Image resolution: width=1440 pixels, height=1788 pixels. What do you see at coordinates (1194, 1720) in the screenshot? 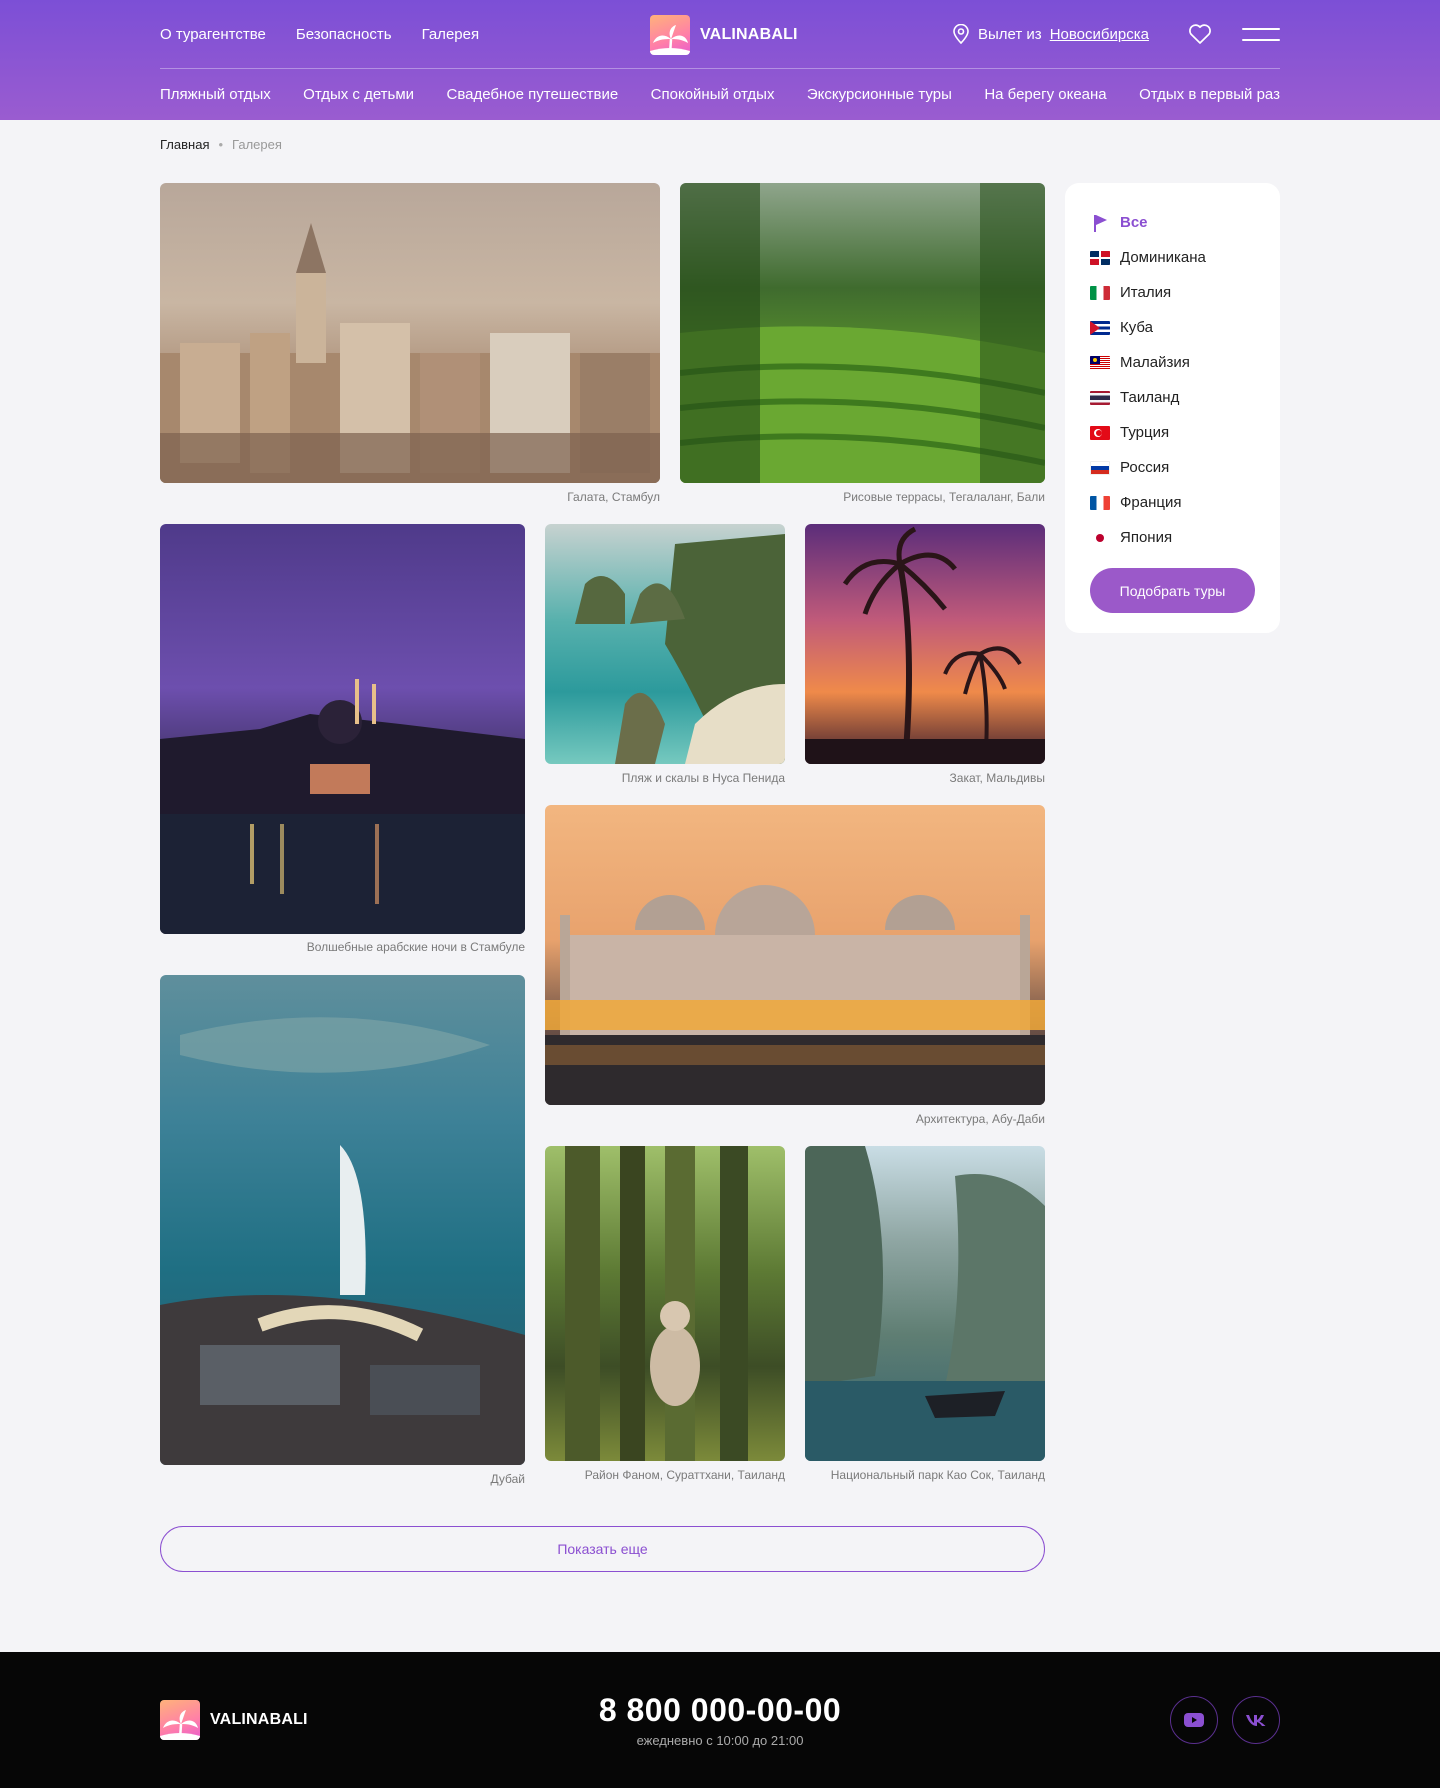
I see `youtube-icon` at bounding box center [1194, 1720].